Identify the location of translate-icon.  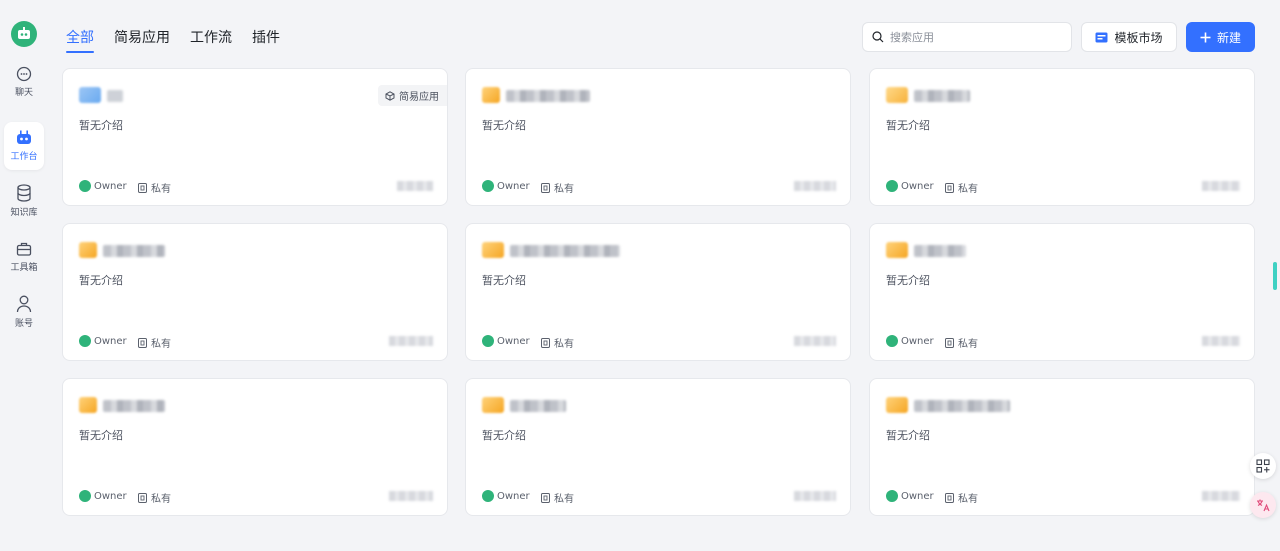
(1263, 505).